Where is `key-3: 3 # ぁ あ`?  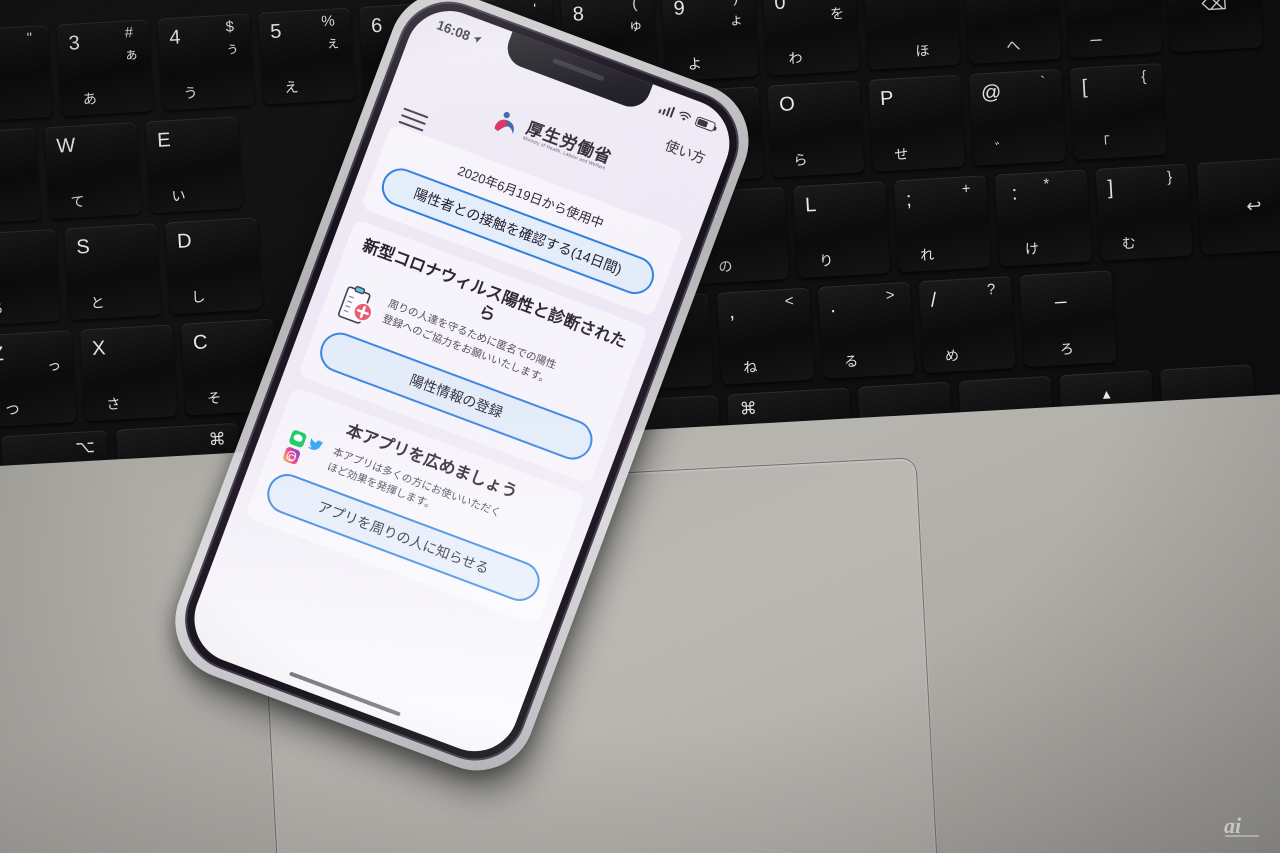 key-3: 3 # ぁ あ is located at coordinates (105, 68).